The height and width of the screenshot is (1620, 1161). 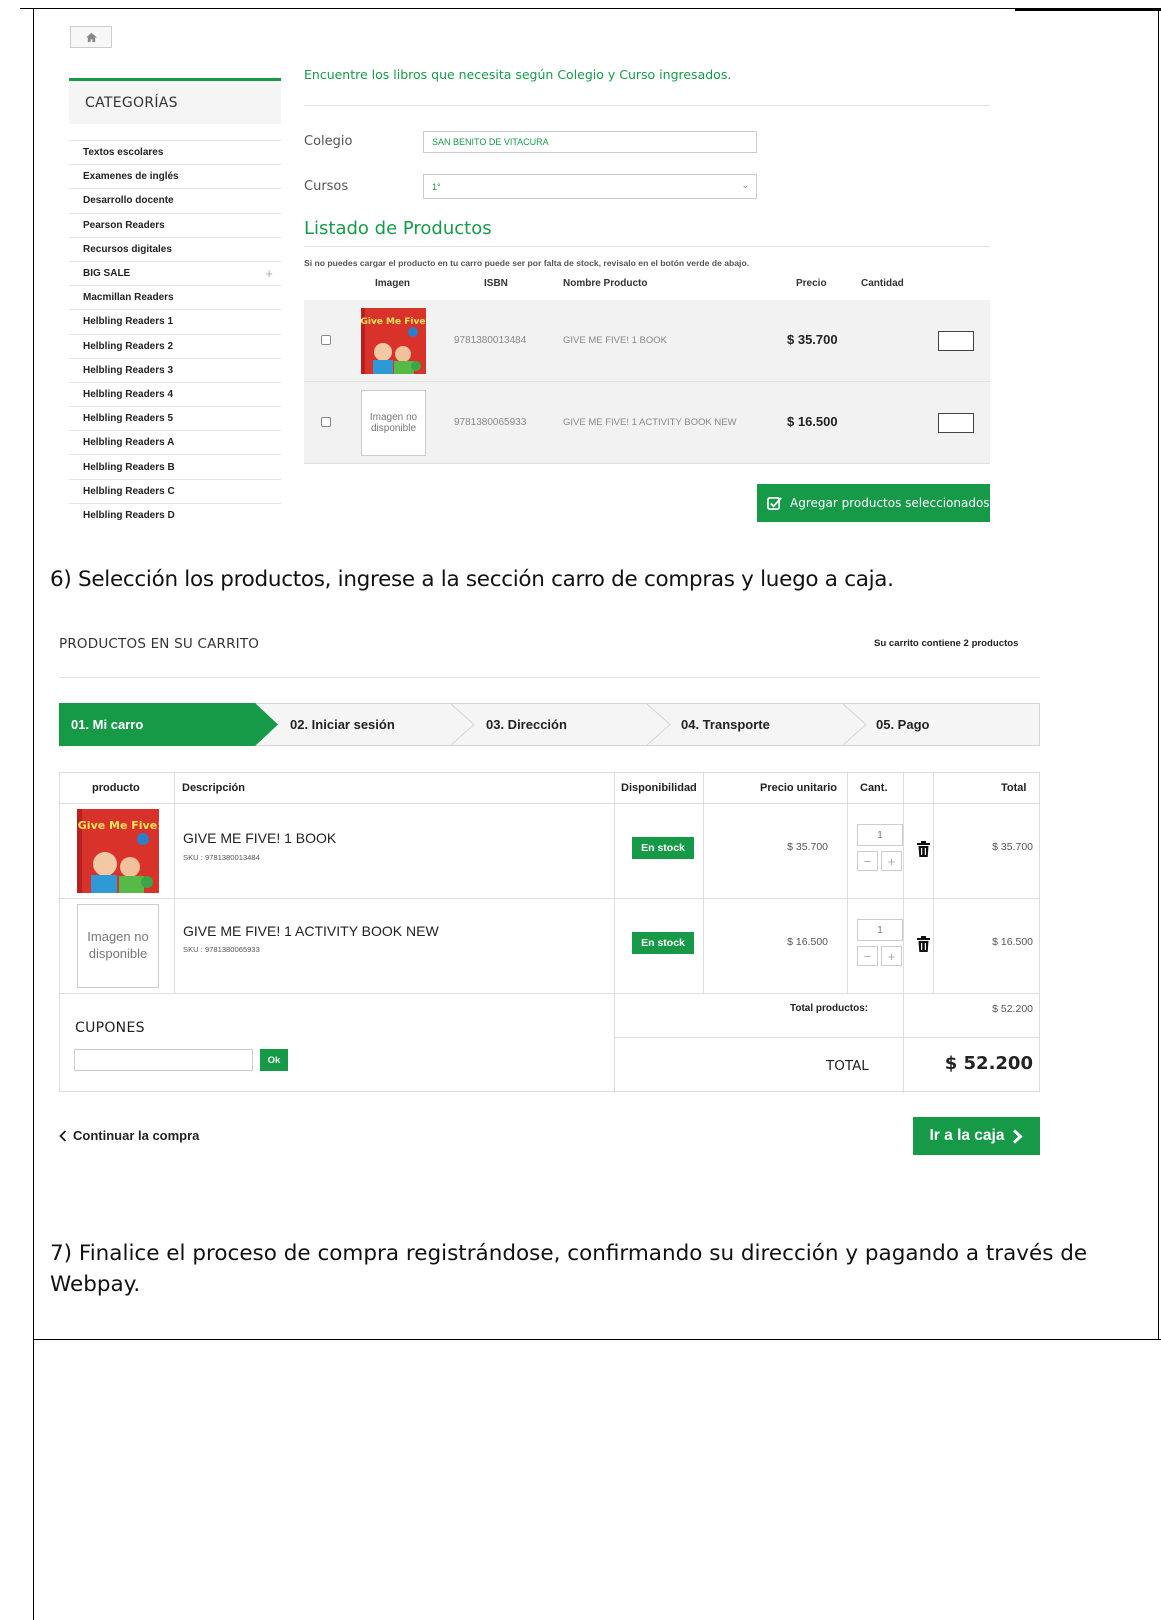 I want to click on categories-title: CATEGORÍAS, so click(x=175, y=101).